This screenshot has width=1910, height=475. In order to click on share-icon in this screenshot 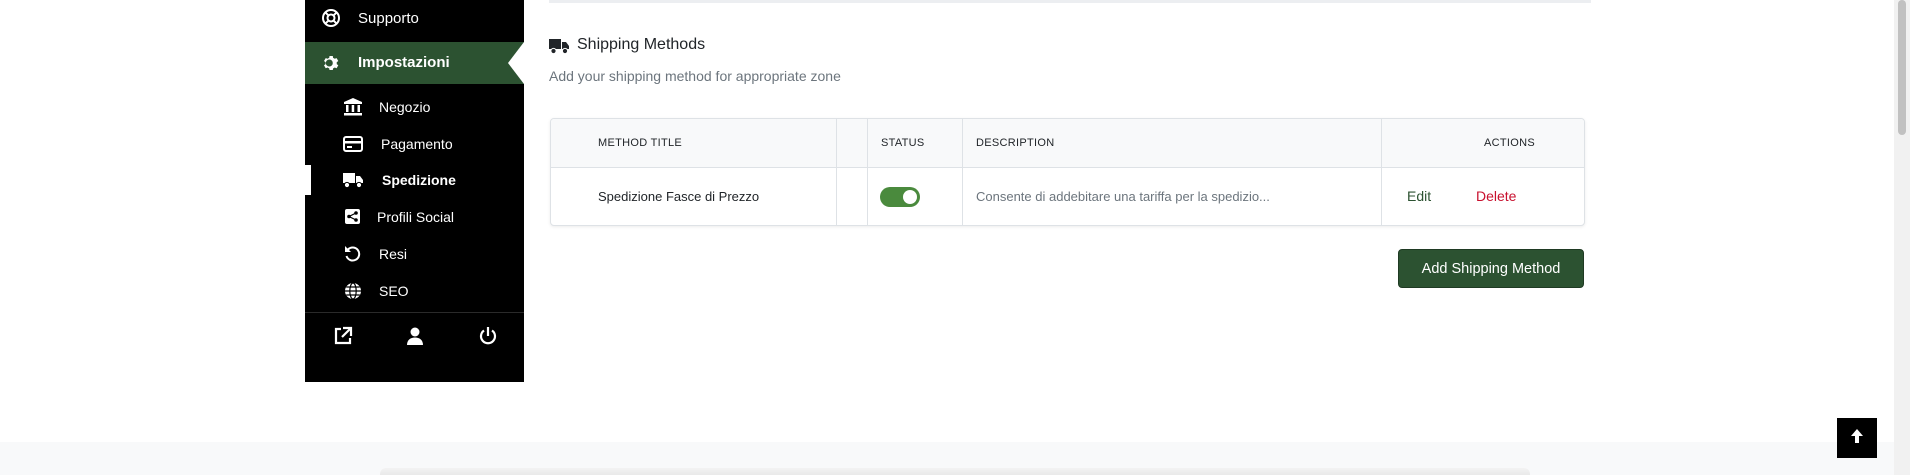, I will do `click(353, 217)`.